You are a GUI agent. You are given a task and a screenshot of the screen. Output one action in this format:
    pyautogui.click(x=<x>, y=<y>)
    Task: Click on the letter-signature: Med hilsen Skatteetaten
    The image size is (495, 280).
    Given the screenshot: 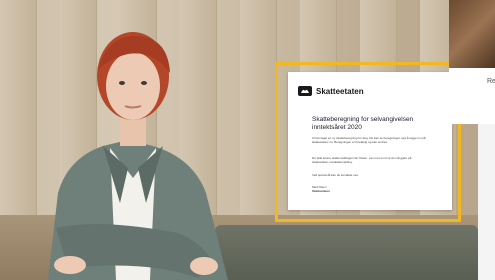 What is the action you would take?
    pyautogui.click(x=321, y=189)
    